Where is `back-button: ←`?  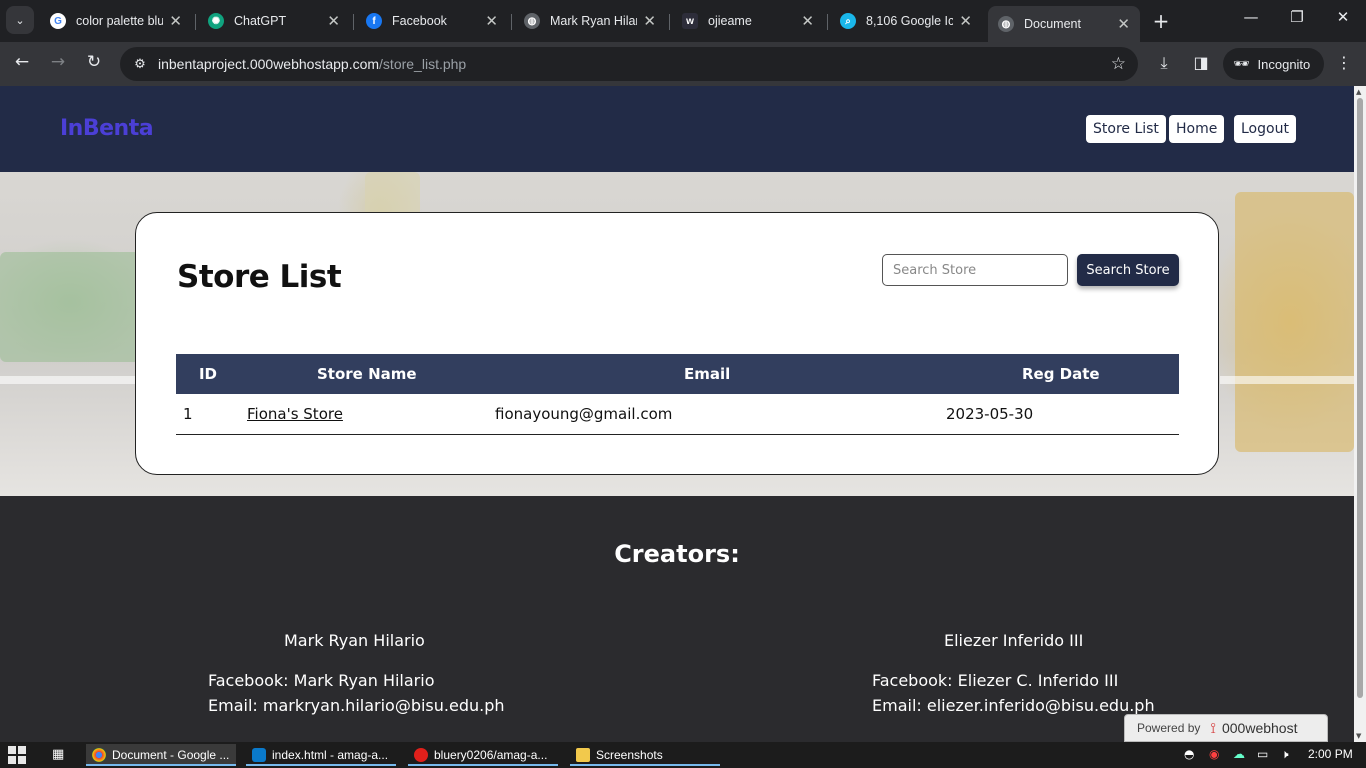
back-button: ← is located at coordinates (22, 62).